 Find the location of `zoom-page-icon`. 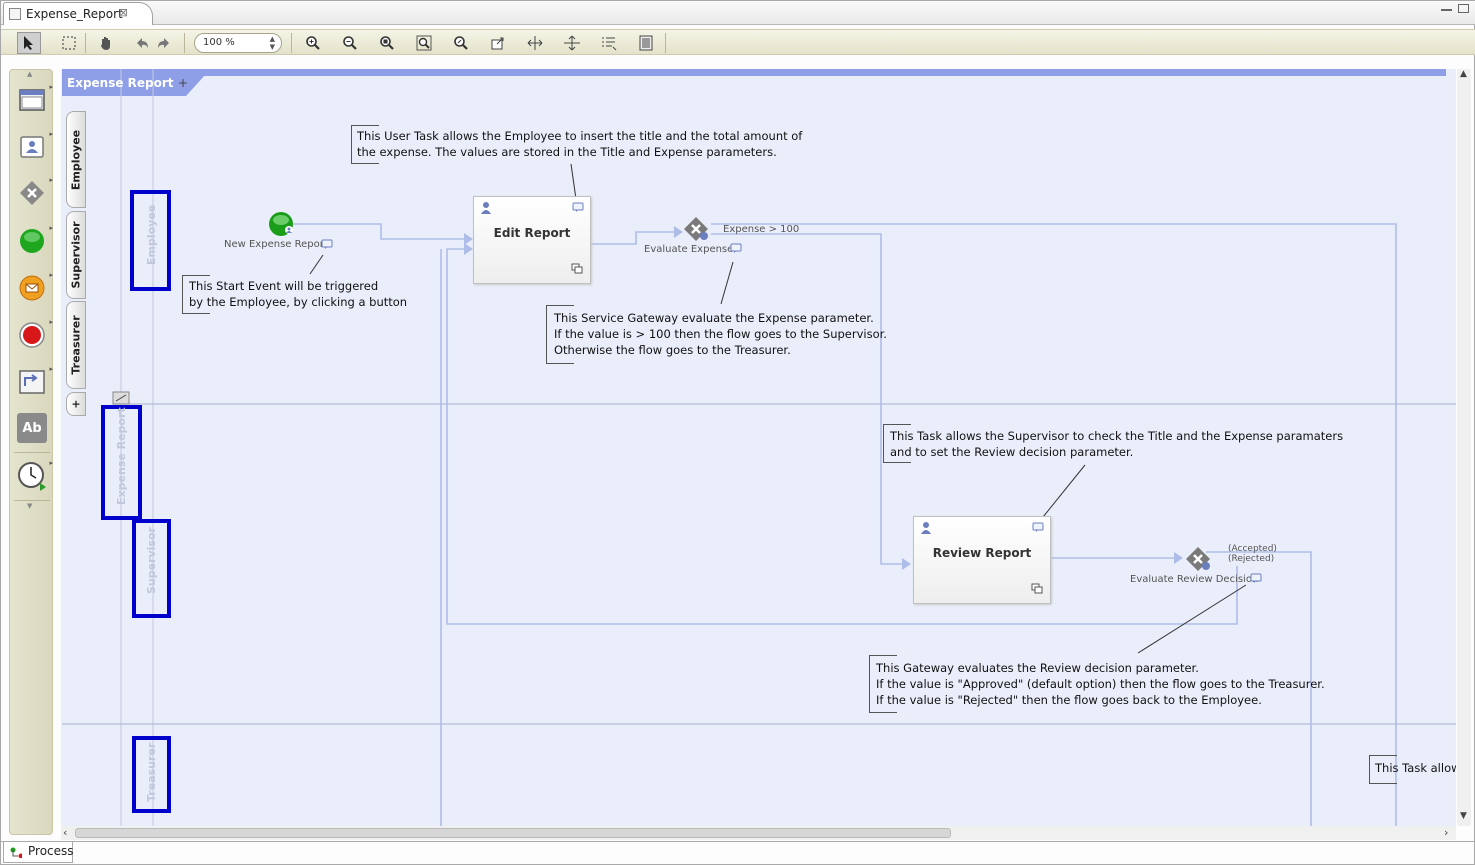

zoom-page-icon is located at coordinates (461, 43).